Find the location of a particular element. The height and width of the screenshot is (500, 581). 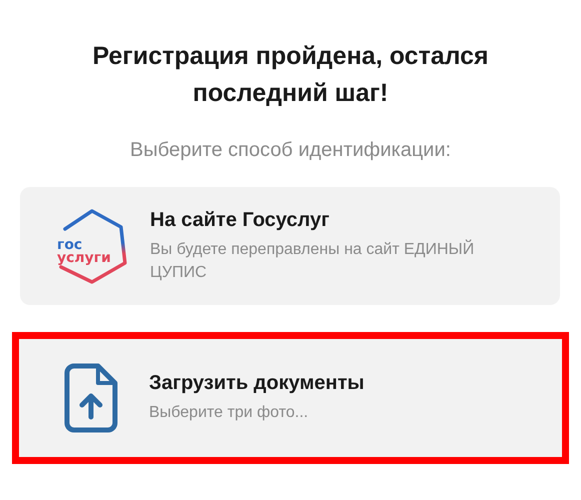

page-title: Регистрация пройдена, остался последний шаг! is located at coordinates (290, 75).